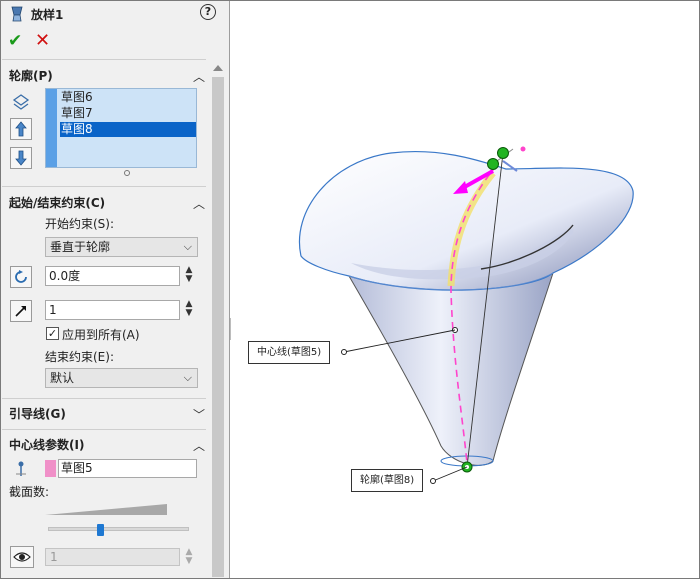 This screenshot has height=579, width=700. Describe the element at coordinates (42, 40) in the screenshot. I see `cancel-button: ✕` at that location.